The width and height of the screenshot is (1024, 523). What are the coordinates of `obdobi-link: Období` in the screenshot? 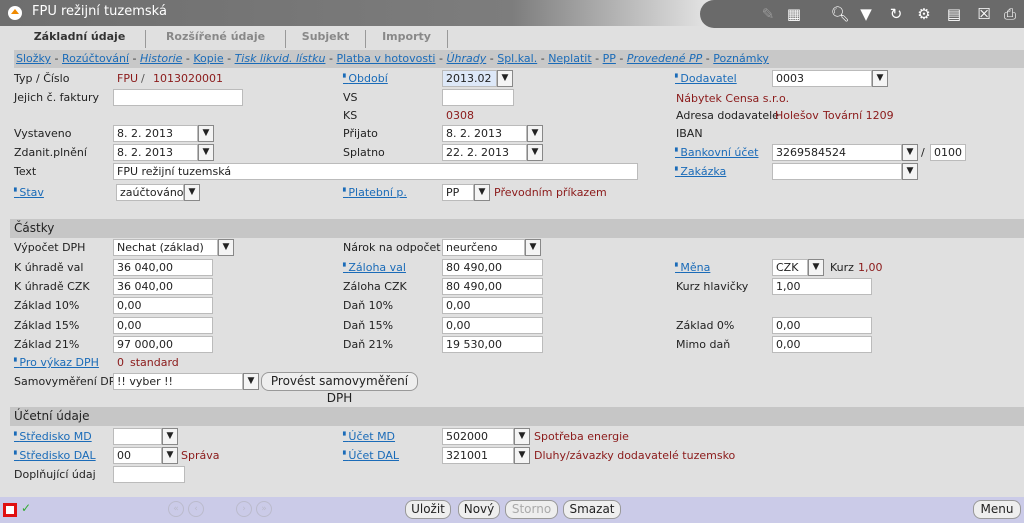 It's located at (365, 78).